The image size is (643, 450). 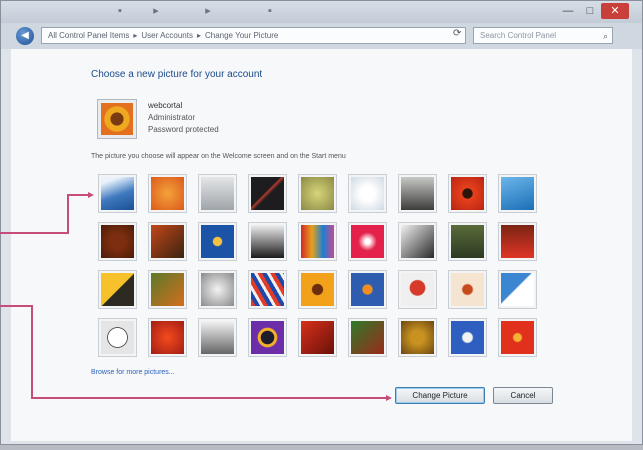 What do you see at coordinates (317, 241) in the screenshot?
I see `picture-tile-crayons` at bounding box center [317, 241].